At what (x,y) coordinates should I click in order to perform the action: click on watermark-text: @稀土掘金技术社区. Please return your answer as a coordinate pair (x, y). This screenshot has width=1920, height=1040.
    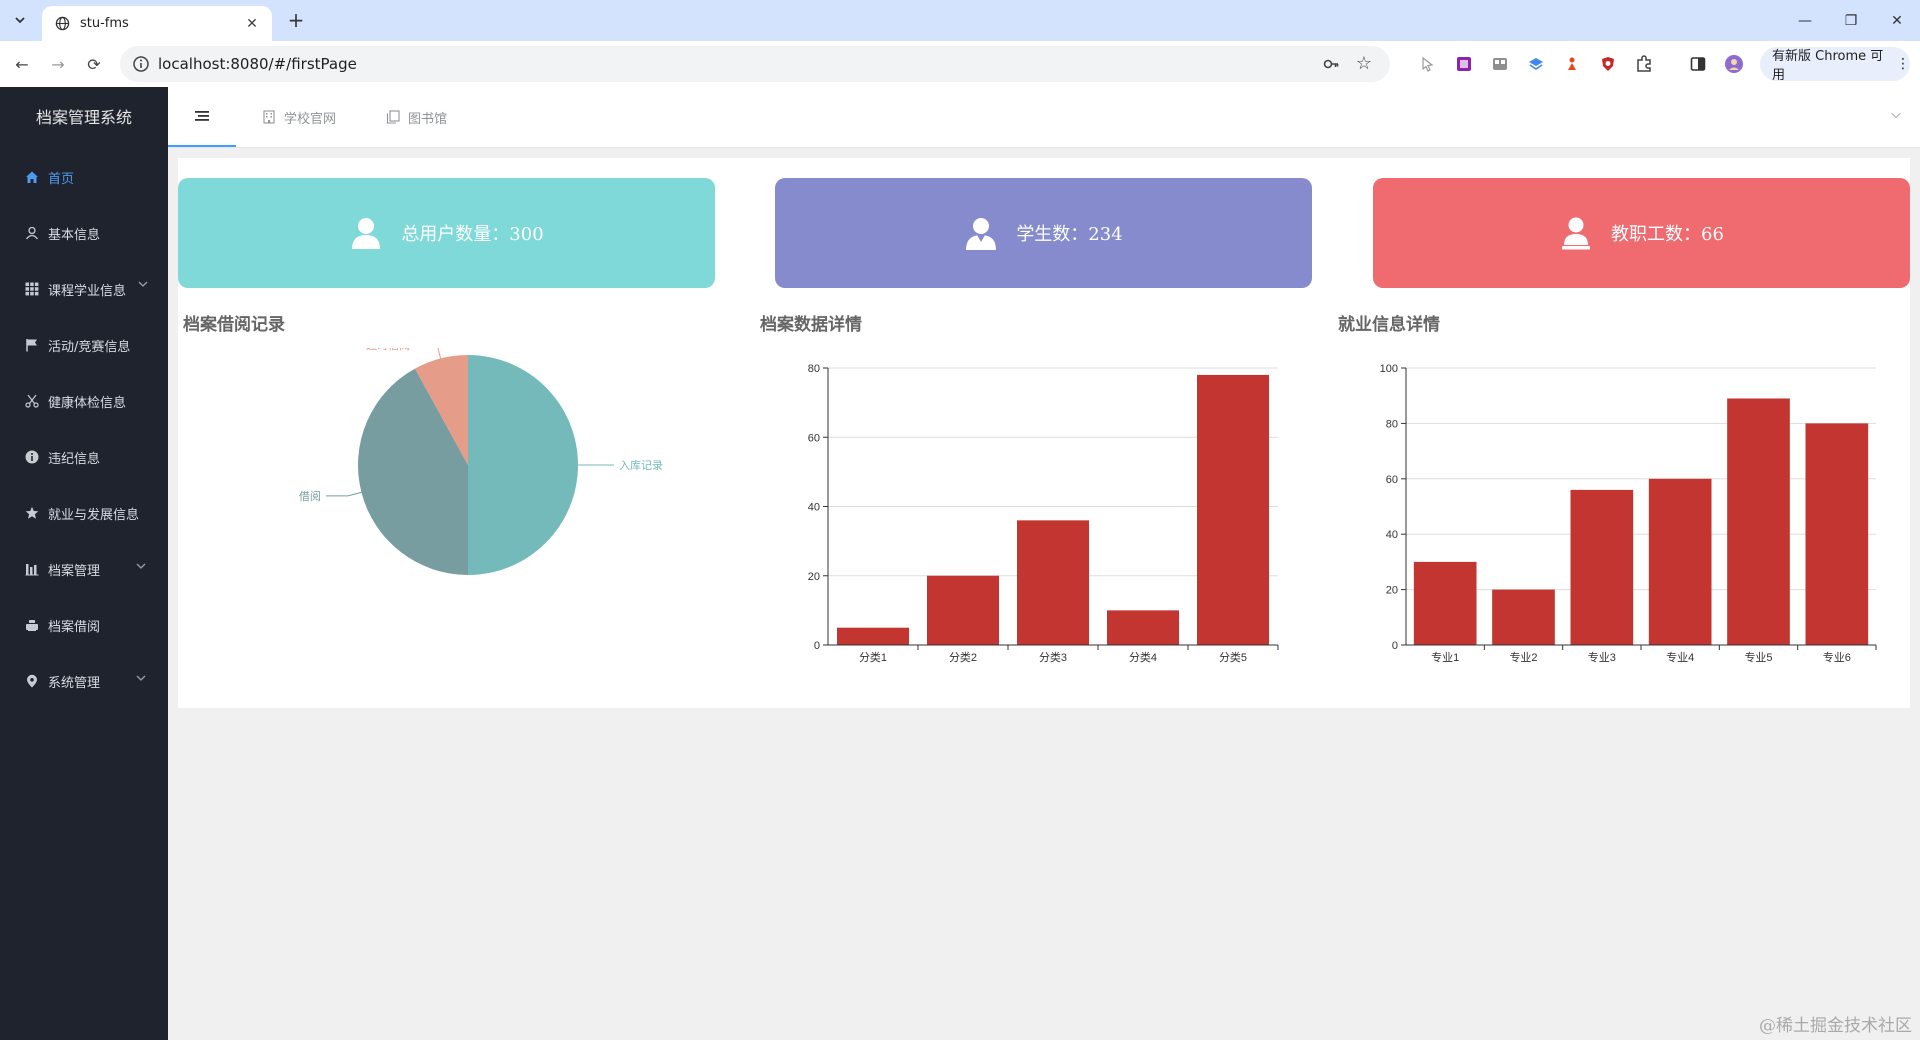
    Looking at the image, I should click on (1835, 1026).